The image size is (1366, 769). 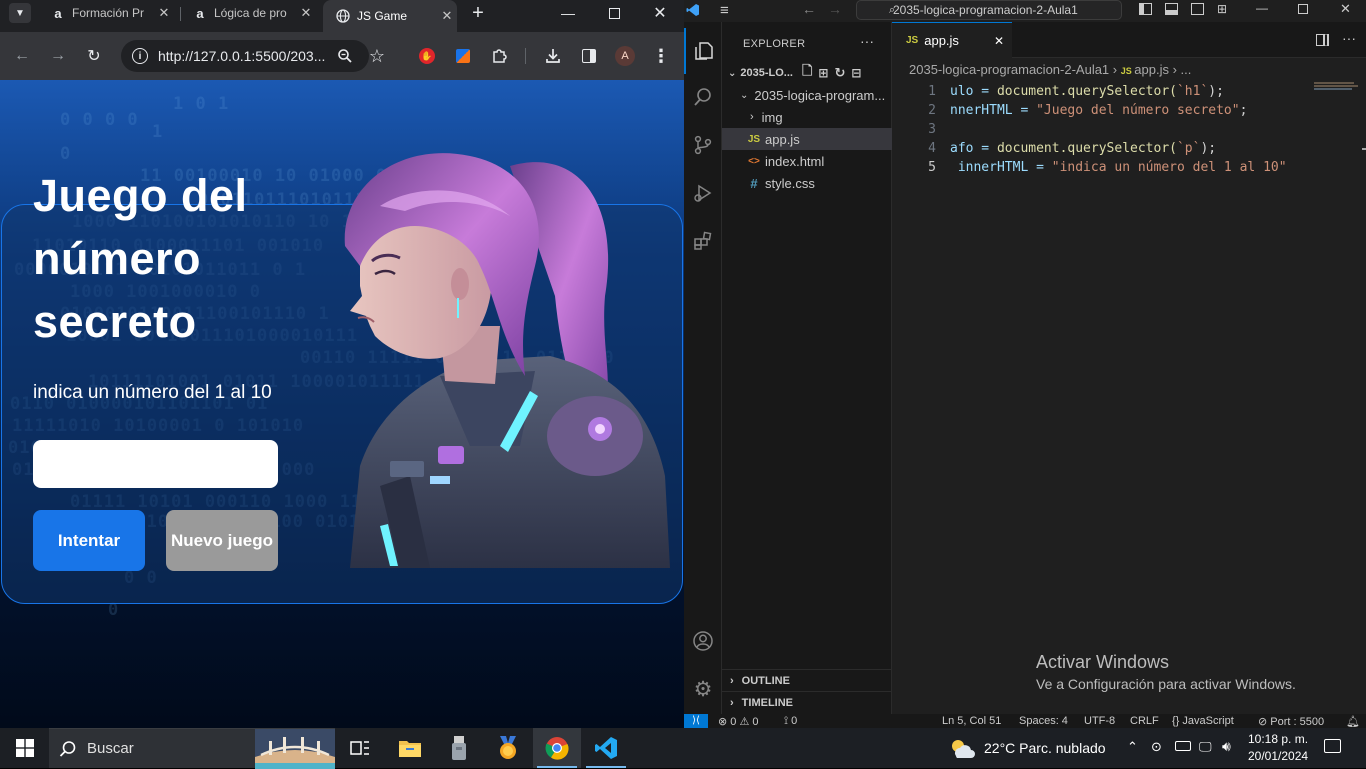 I want to click on extensions-icon, so click(x=703, y=241).